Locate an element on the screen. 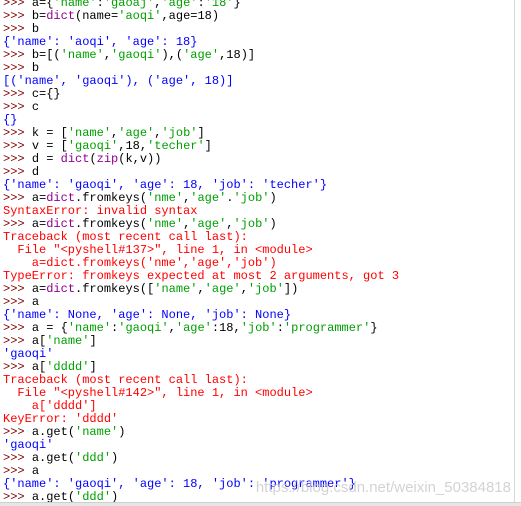 The image size is (521, 506). error-text: SyntaxError: invalid syntax is located at coordinates (100, 211).